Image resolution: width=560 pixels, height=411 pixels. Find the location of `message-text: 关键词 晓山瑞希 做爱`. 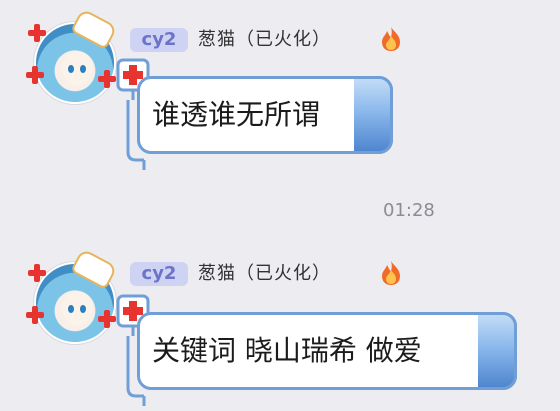

message-text: 关键词 晓山瑞希 做爱 is located at coordinates (287, 350).